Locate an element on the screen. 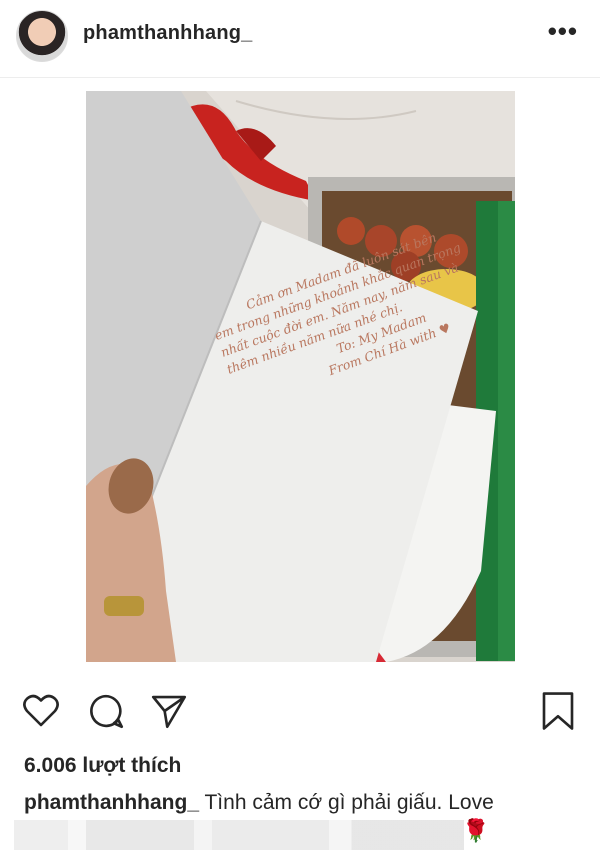 This screenshot has width=600, height=851. more-options-icon: ••• is located at coordinates (563, 31).